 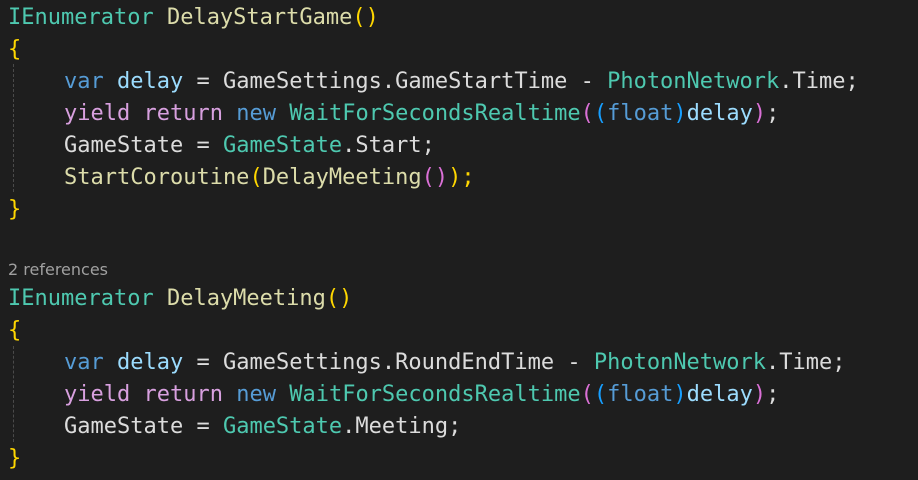 I want to click on code-line-13: }, so click(x=14, y=459).